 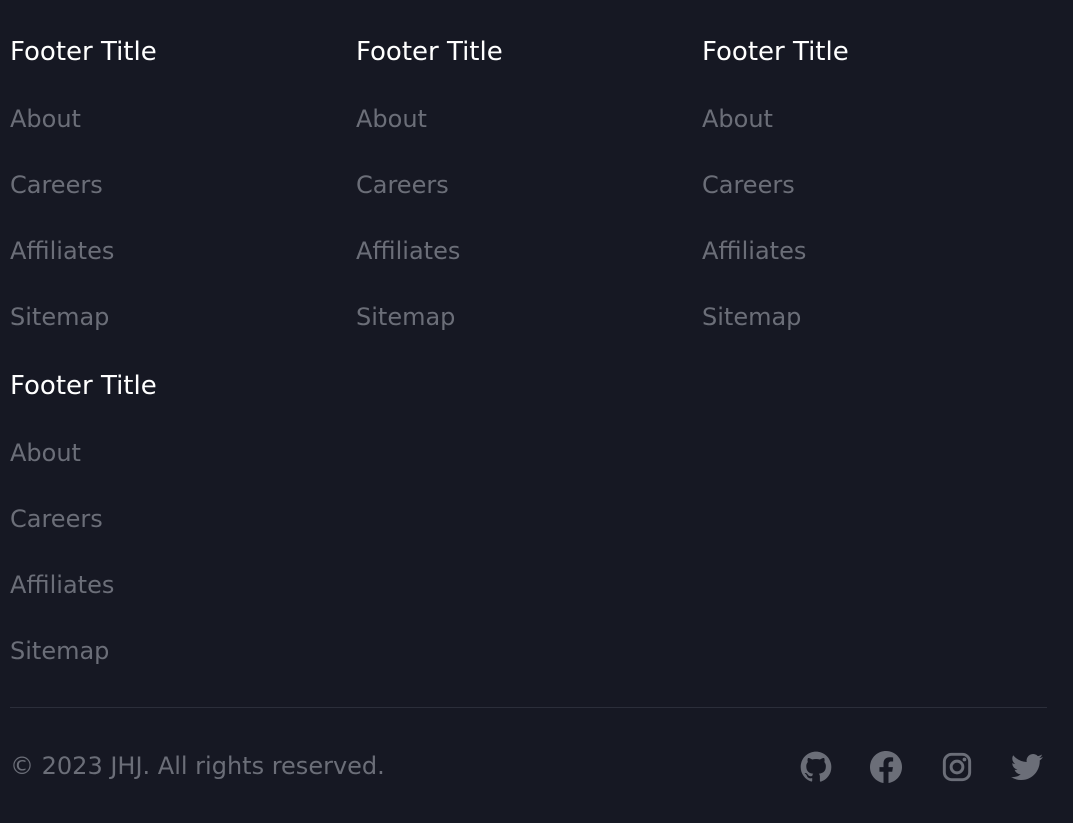 I want to click on footer-divider, so click(x=528, y=707).